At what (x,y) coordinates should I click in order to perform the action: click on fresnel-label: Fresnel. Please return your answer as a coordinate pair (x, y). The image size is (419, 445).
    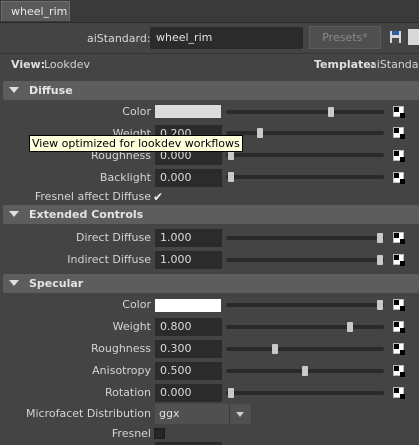
    Looking at the image, I should click on (131, 433).